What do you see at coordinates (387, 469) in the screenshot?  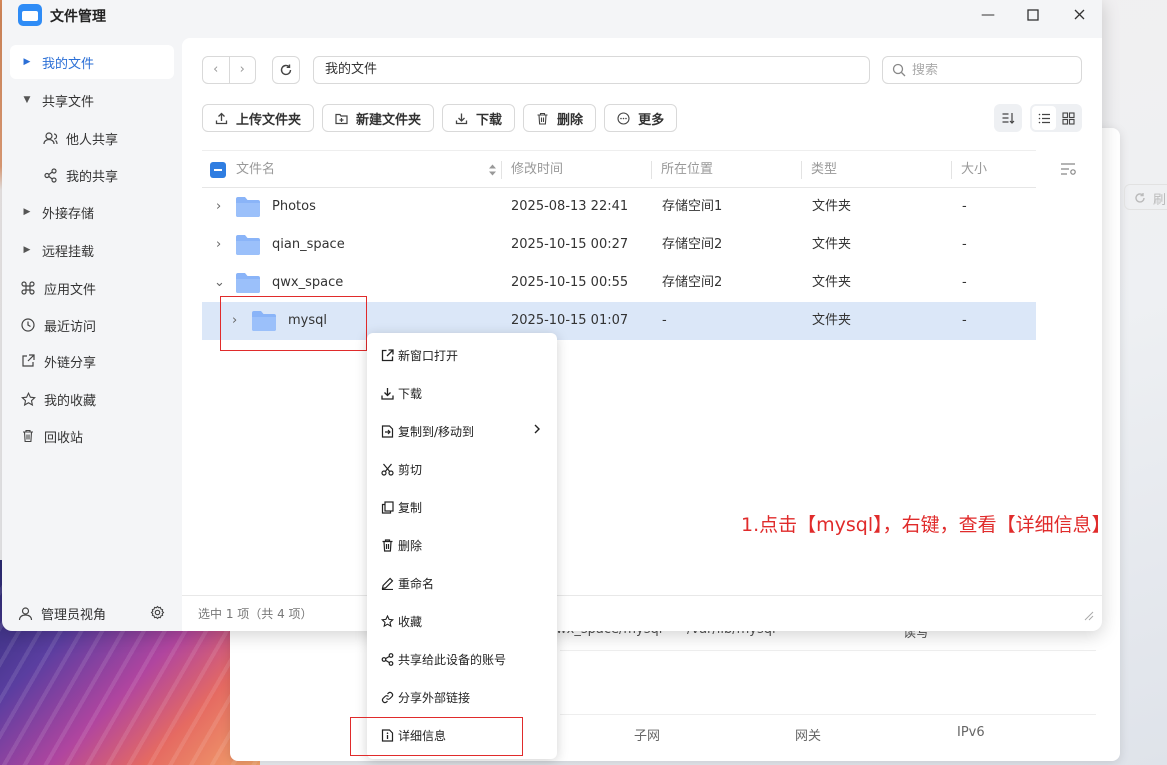 I see `scissors-icon` at bounding box center [387, 469].